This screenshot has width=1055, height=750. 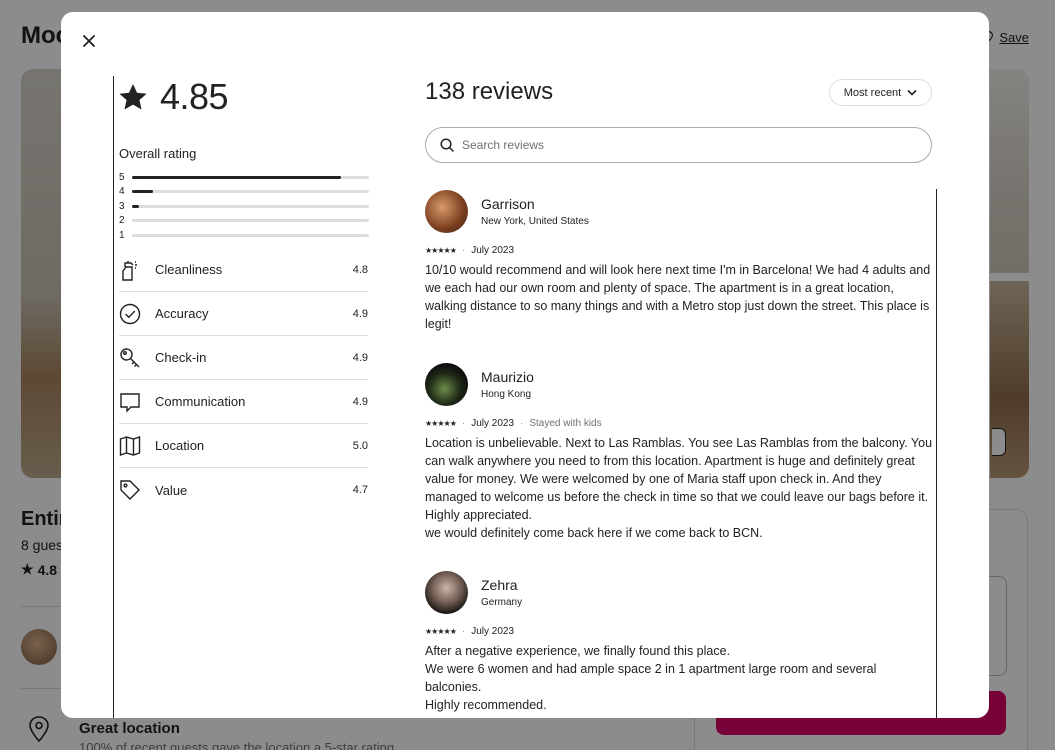 What do you see at coordinates (360, 490) in the screenshot?
I see `category-value: 4.7` at bounding box center [360, 490].